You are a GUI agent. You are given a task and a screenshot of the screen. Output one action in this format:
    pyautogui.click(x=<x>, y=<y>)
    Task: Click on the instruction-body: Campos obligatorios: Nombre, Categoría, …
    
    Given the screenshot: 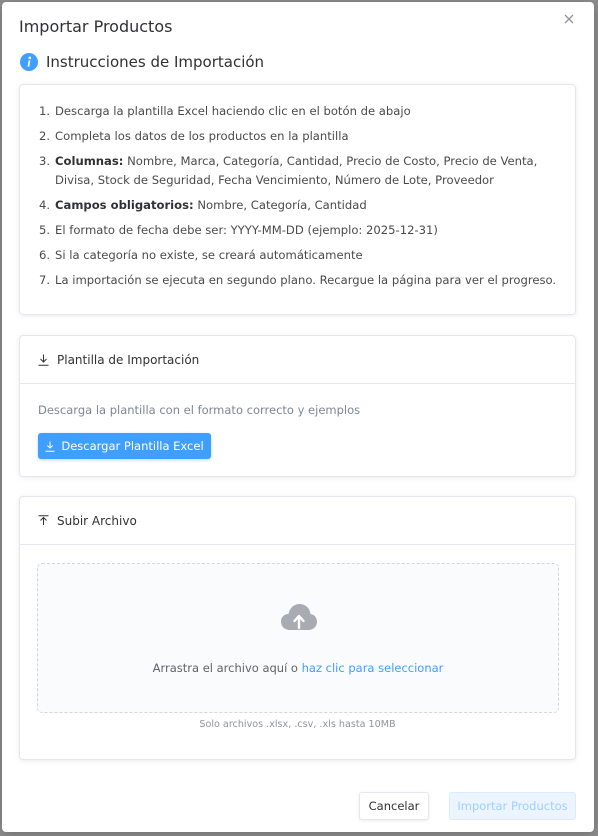 What is the action you would take?
    pyautogui.click(x=211, y=205)
    